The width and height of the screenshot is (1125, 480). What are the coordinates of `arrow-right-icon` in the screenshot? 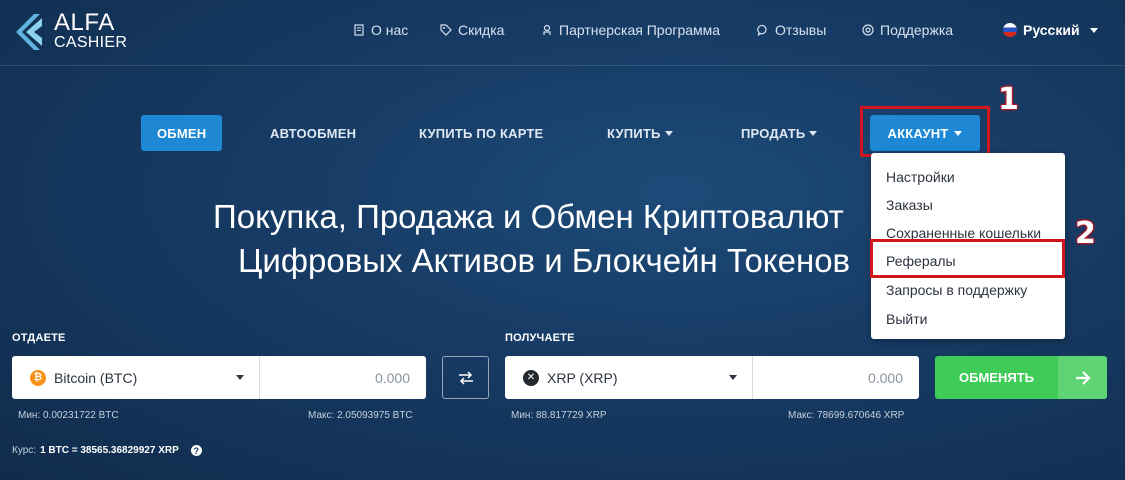 It's located at (1082, 377).